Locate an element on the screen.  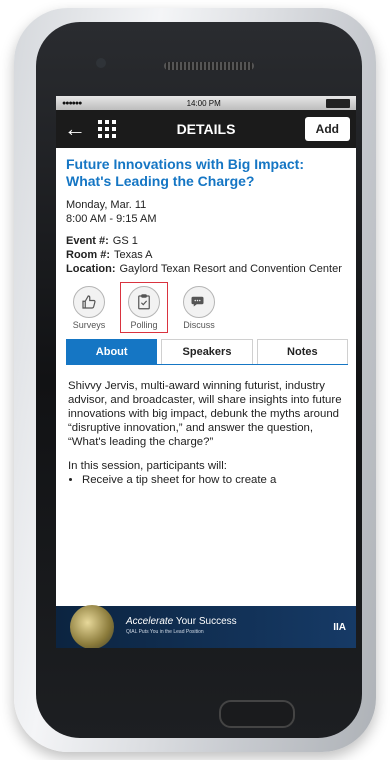
detail-tabs: About Speakers Notes is located at coordinates (207, 352).